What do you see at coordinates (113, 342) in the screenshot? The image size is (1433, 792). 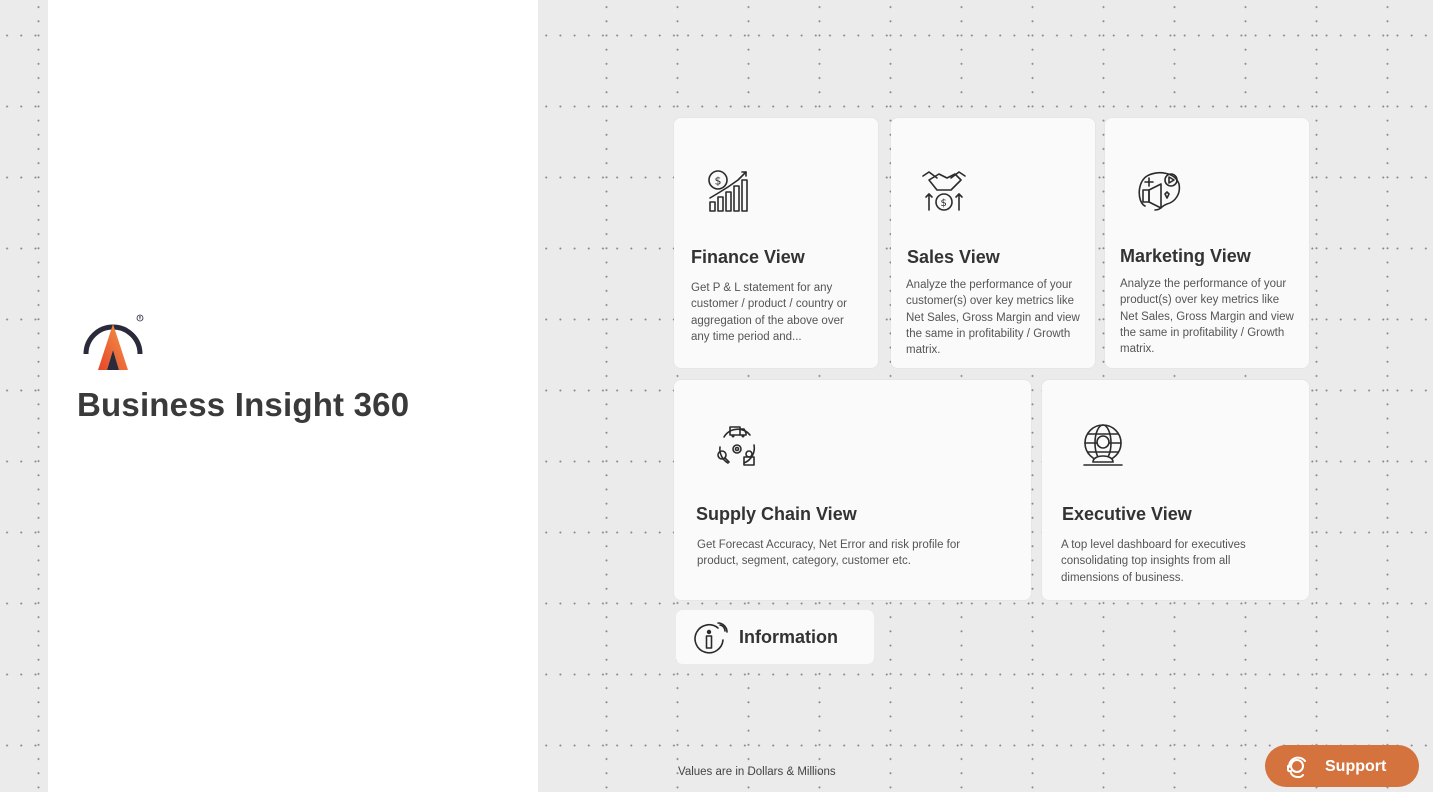 I see `company-logo: R` at bounding box center [113, 342].